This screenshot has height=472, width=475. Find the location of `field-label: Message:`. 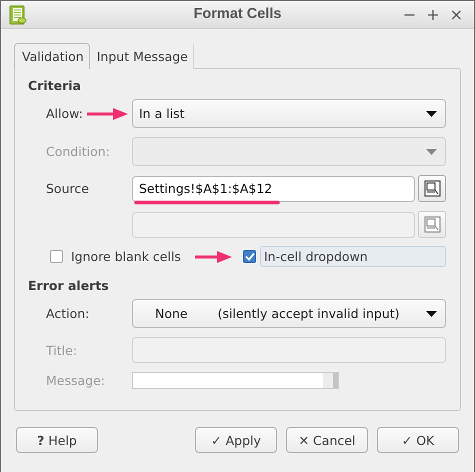

field-label: Message: is located at coordinates (75, 380).